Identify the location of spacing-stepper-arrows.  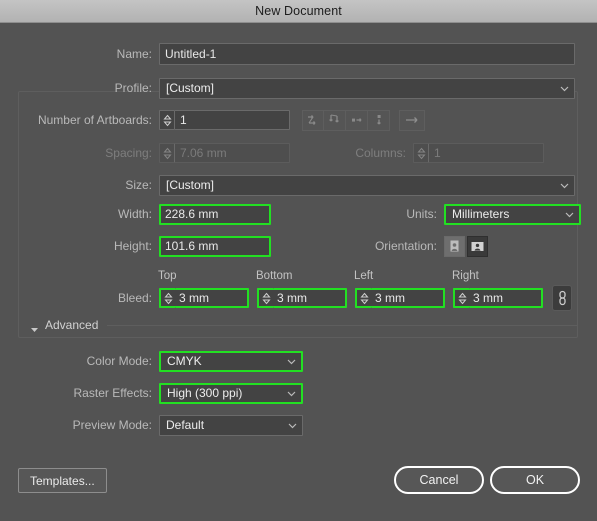
(166, 153).